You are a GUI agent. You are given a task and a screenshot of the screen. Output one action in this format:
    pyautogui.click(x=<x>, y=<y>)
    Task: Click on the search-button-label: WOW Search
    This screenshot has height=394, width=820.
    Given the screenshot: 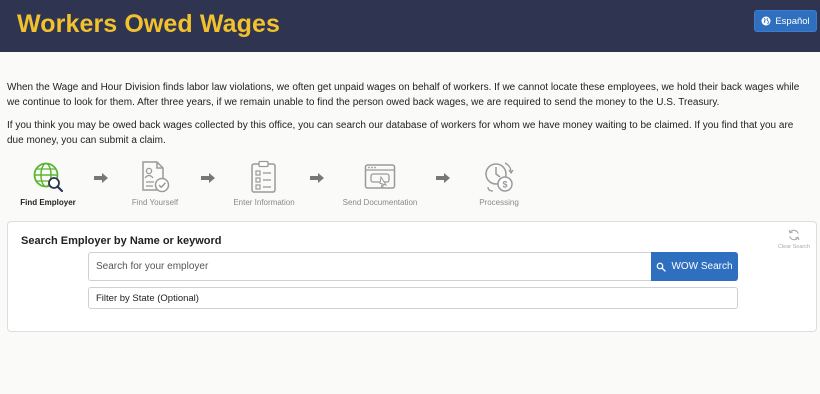 What is the action you would take?
    pyautogui.click(x=702, y=266)
    